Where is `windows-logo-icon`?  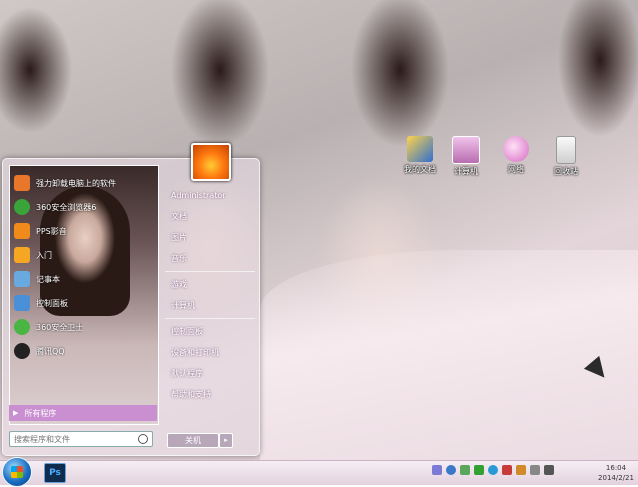 windows-logo-icon is located at coordinates (17, 472).